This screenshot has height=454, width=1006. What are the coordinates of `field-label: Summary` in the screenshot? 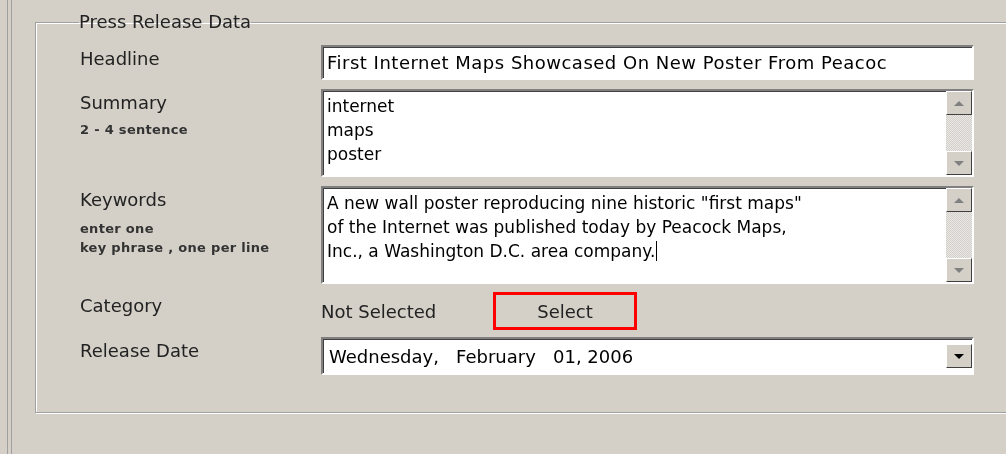 It's located at (124, 103).